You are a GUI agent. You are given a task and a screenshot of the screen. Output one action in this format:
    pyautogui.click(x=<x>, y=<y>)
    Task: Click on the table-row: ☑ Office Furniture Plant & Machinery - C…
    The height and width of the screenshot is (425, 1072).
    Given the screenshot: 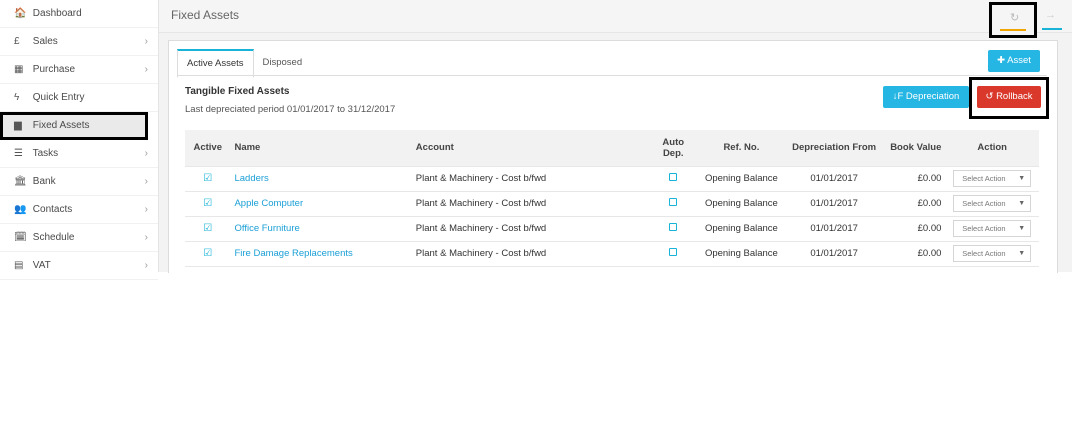 What is the action you would take?
    pyautogui.click(x=612, y=228)
    